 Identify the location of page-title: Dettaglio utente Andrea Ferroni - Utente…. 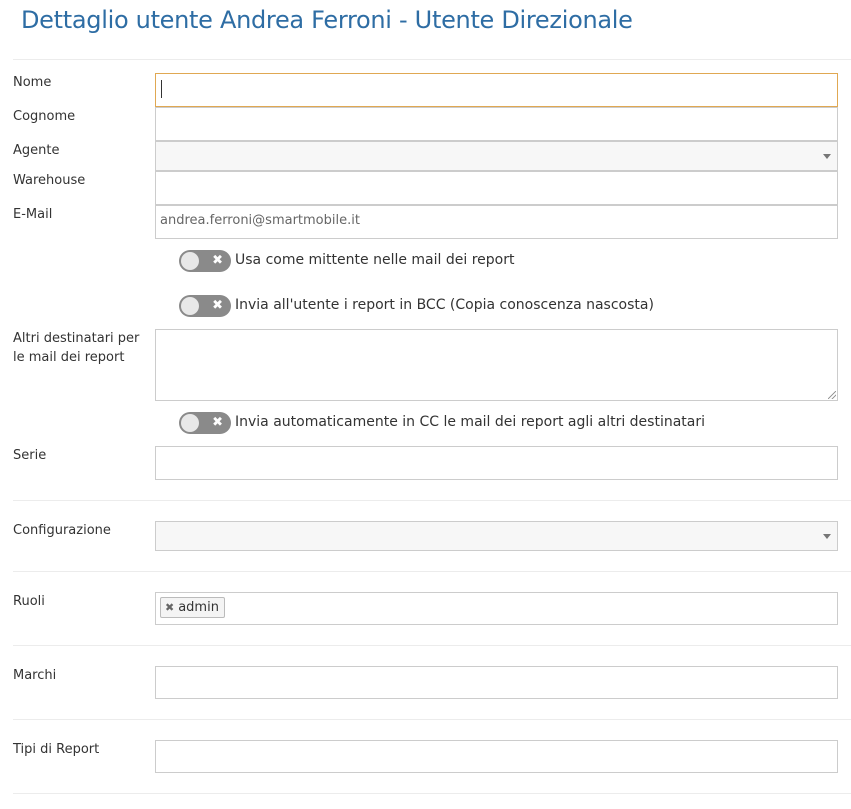
(327, 20).